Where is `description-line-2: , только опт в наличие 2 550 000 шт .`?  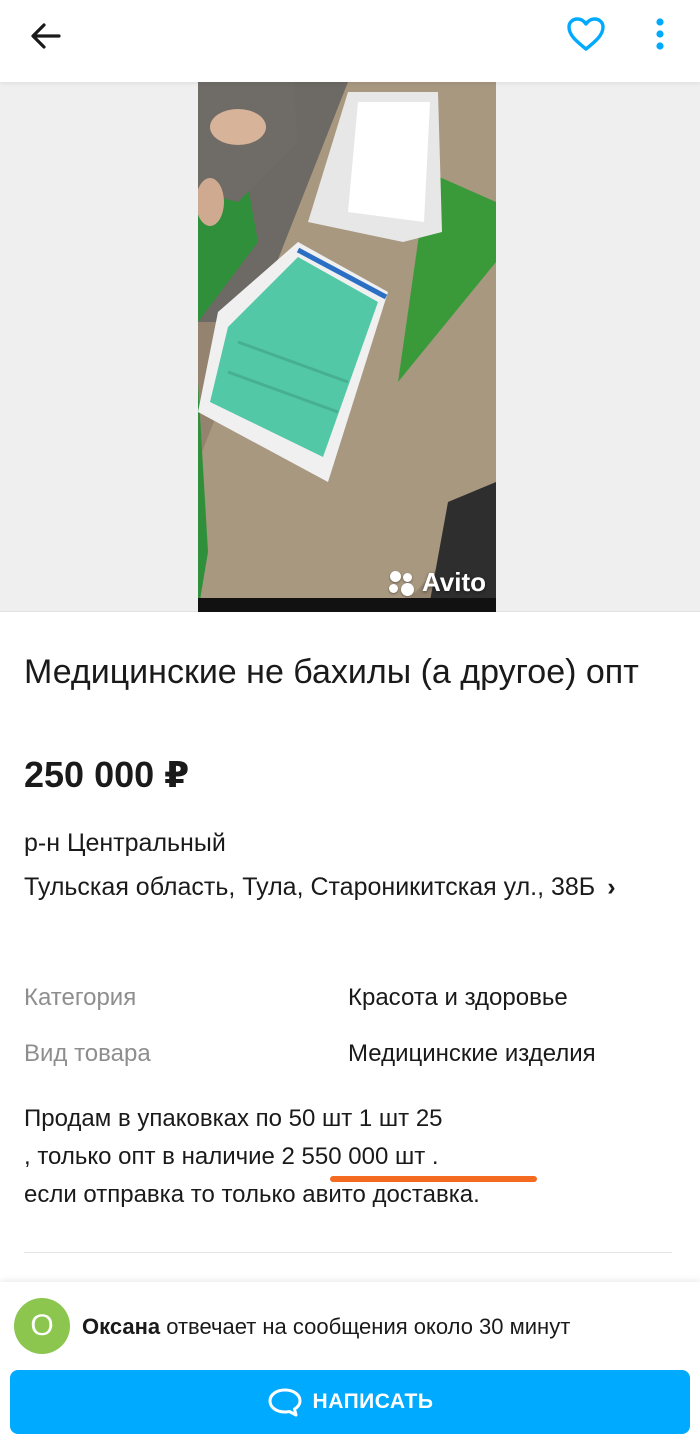 description-line-2: , только опт в наличие 2 550 000 шт . is located at coordinates (231, 1156).